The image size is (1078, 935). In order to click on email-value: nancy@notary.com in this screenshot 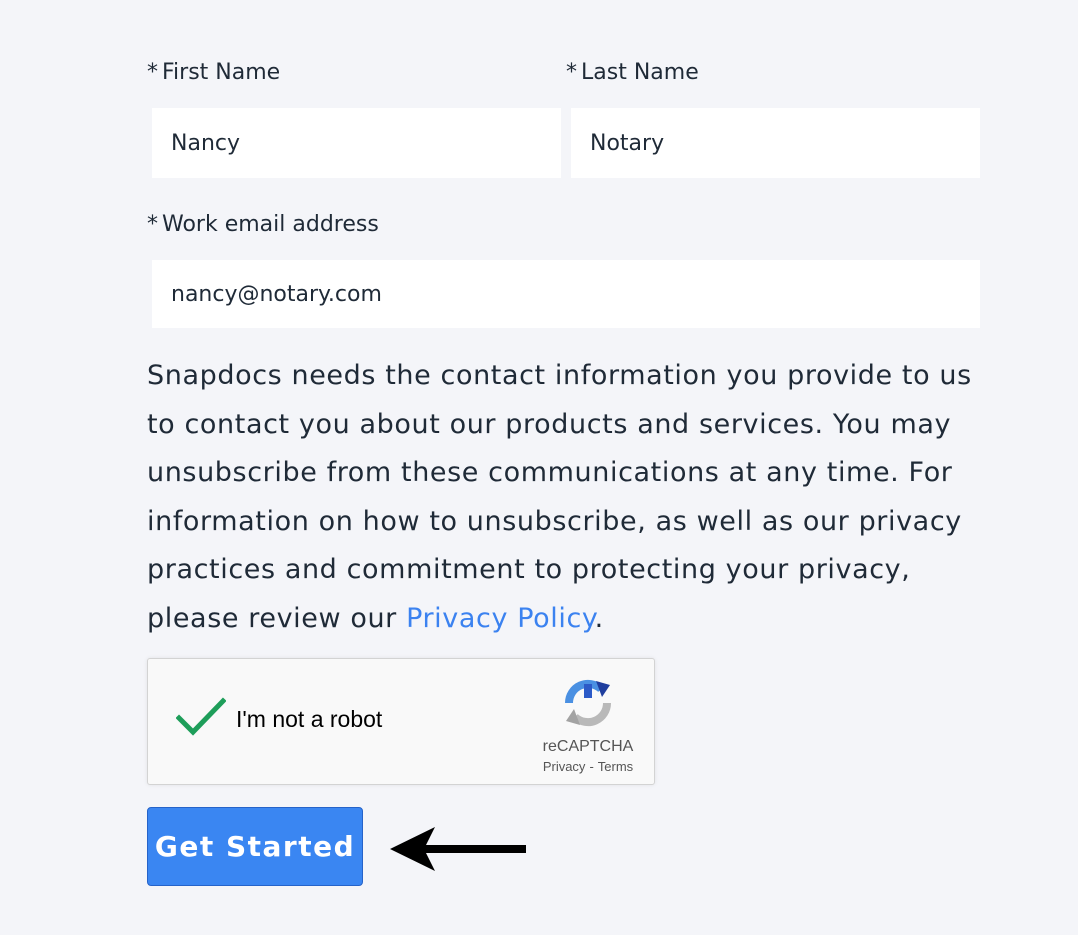, I will do `click(276, 294)`.